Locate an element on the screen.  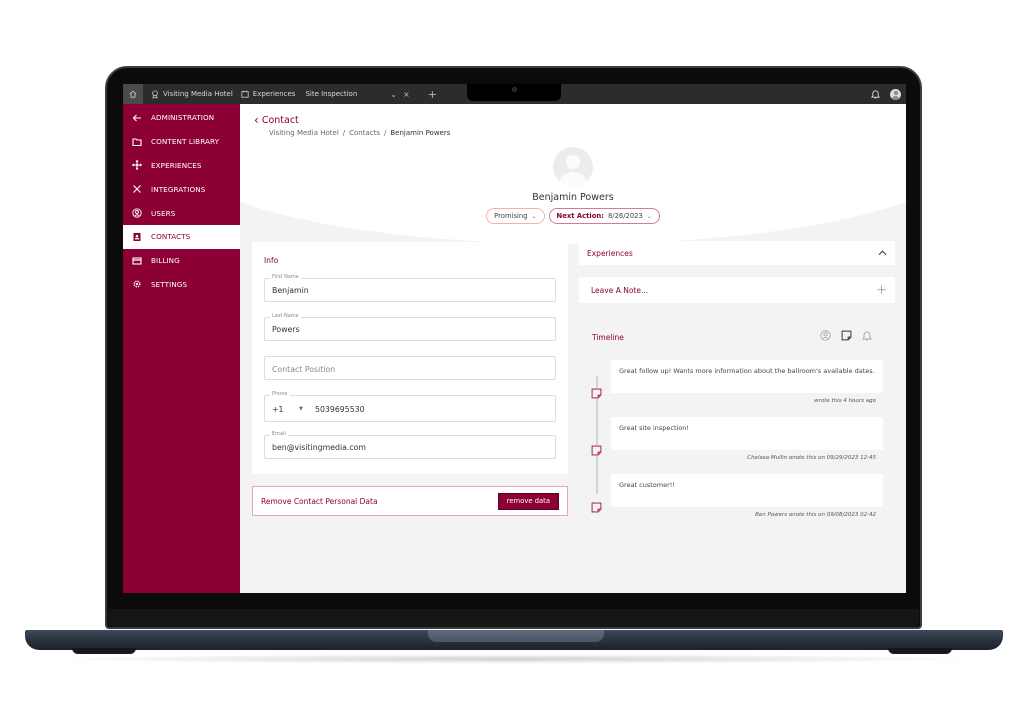
field-value: Powers is located at coordinates (286, 329).